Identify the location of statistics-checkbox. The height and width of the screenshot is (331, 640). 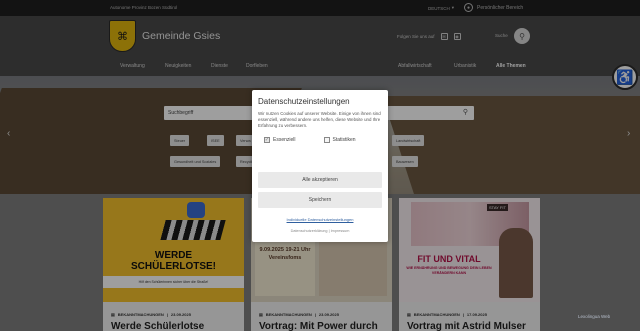
(326, 140).